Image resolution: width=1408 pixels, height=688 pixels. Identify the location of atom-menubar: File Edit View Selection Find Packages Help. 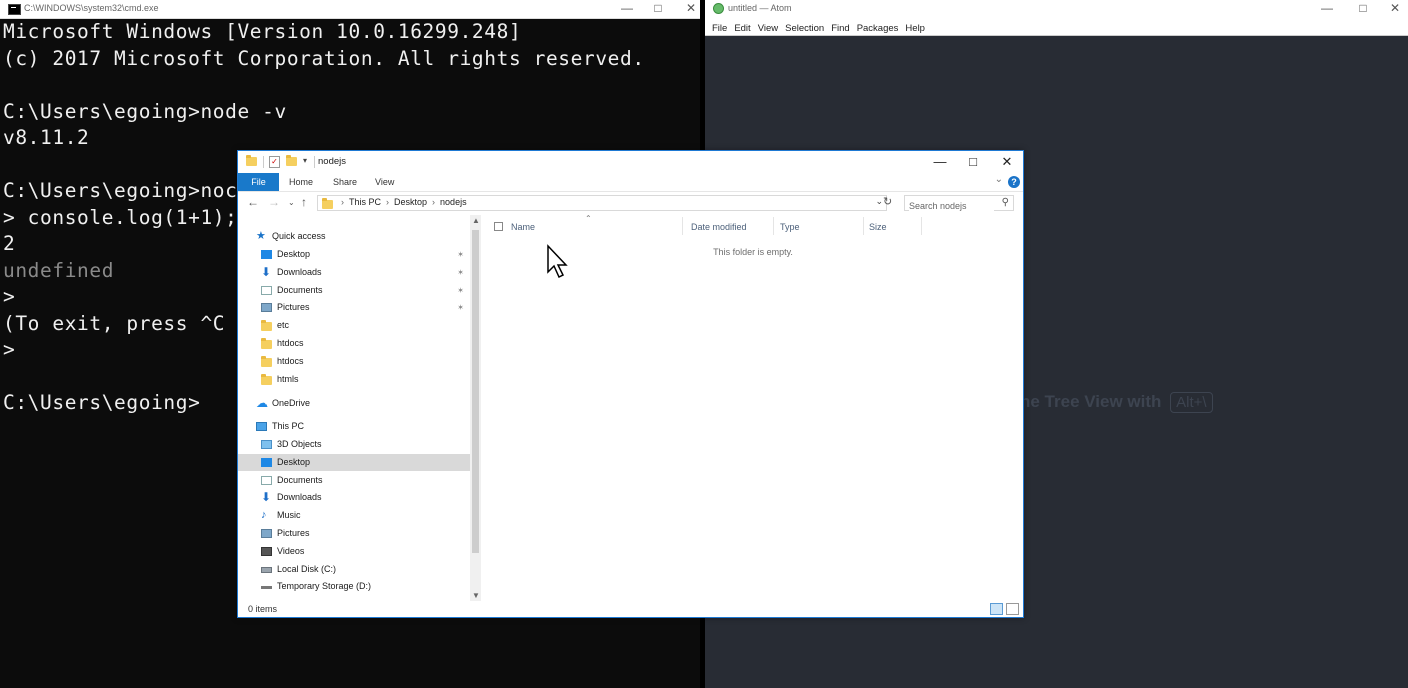
(1056, 27).